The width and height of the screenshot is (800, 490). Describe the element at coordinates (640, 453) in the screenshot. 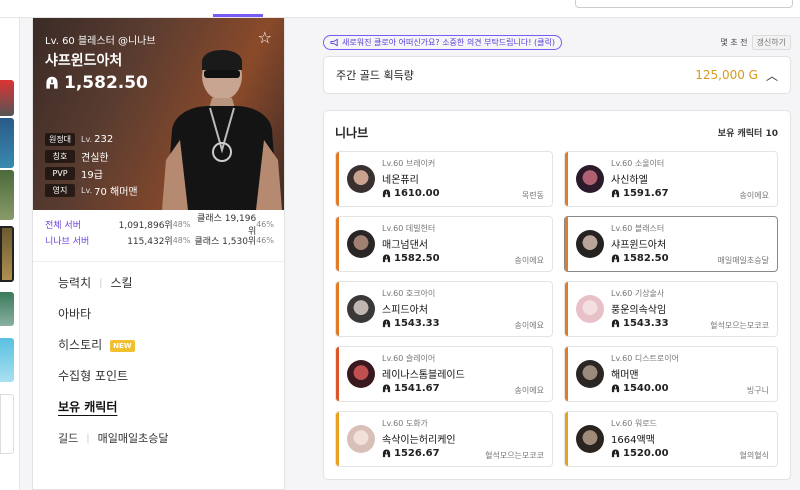

I see `character-power: 1520.00` at that location.